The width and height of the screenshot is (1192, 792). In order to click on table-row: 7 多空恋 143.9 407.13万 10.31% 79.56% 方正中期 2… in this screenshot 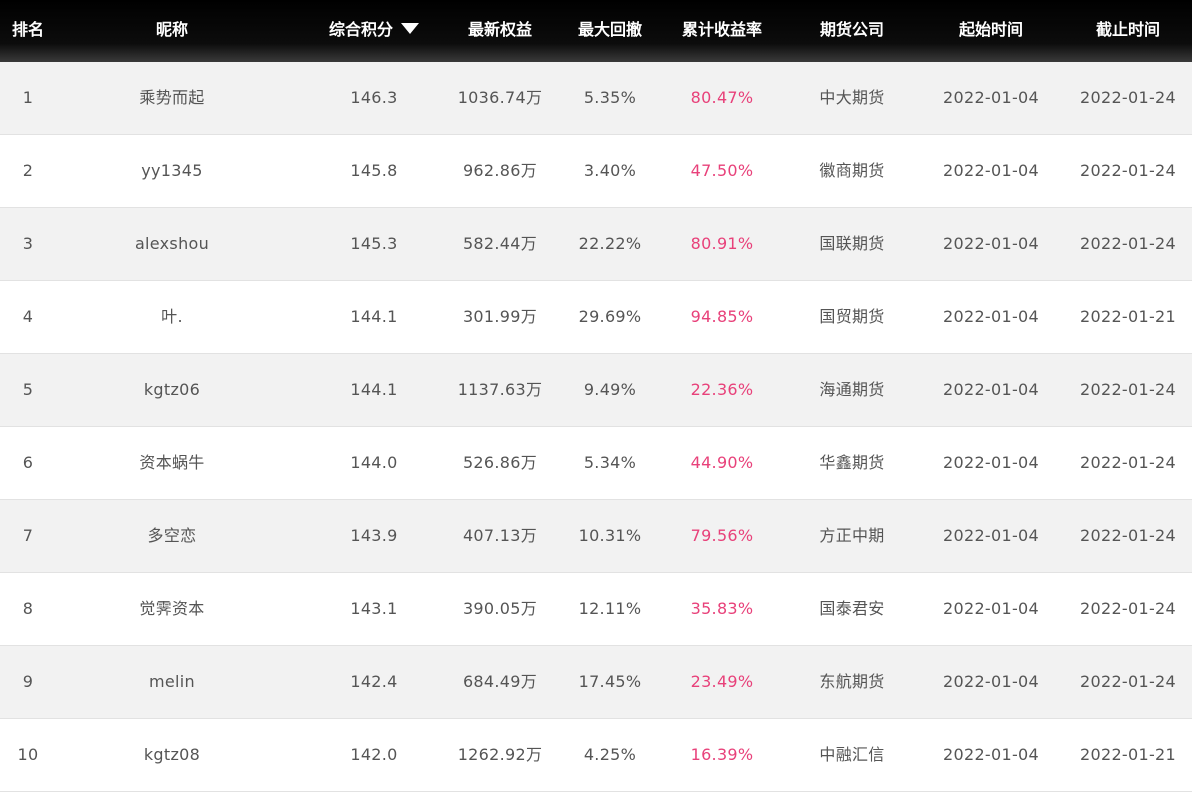, I will do `click(596, 536)`.